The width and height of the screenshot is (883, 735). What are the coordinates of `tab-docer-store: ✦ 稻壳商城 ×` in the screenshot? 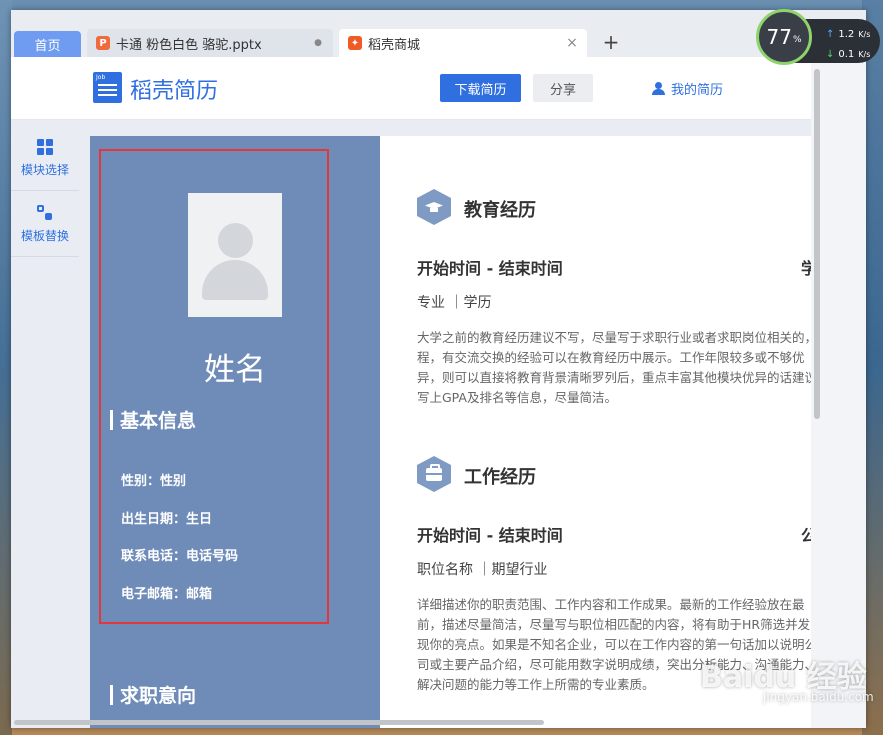 It's located at (463, 43).